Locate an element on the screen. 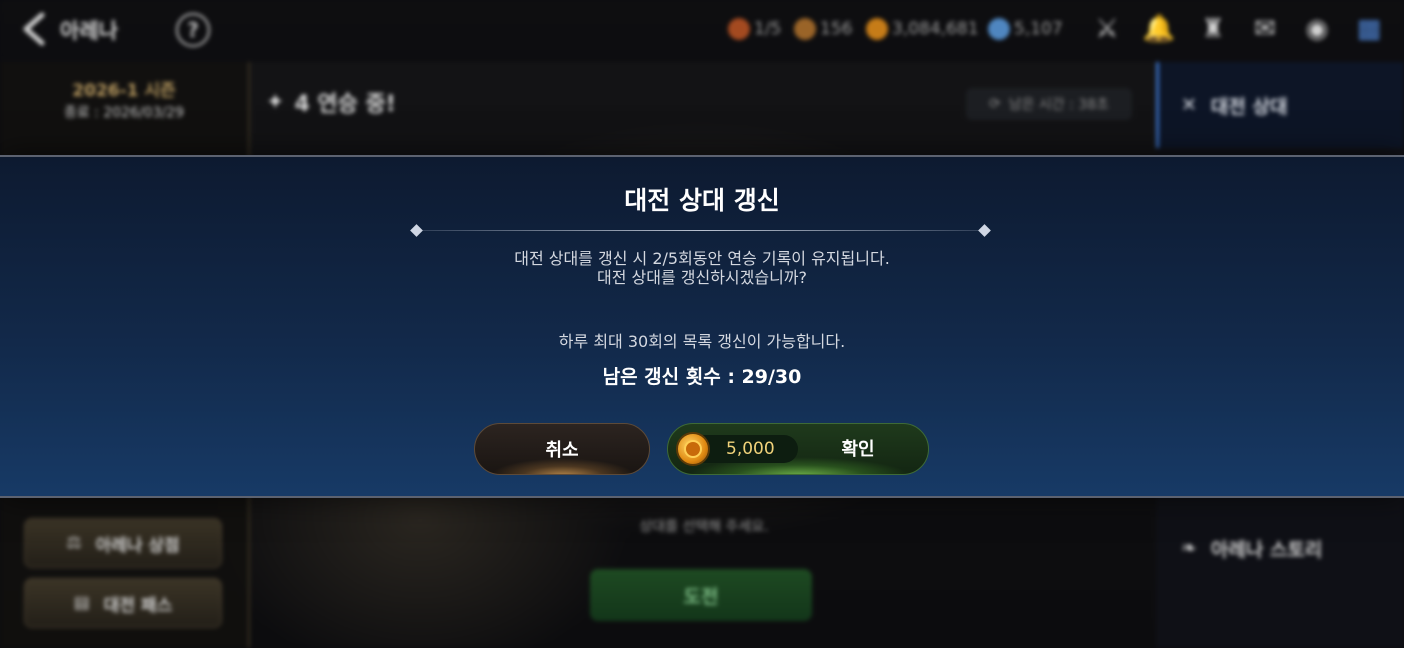 This screenshot has width=1404, height=648. refresh-icon: ⟳ is located at coordinates (994, 104).